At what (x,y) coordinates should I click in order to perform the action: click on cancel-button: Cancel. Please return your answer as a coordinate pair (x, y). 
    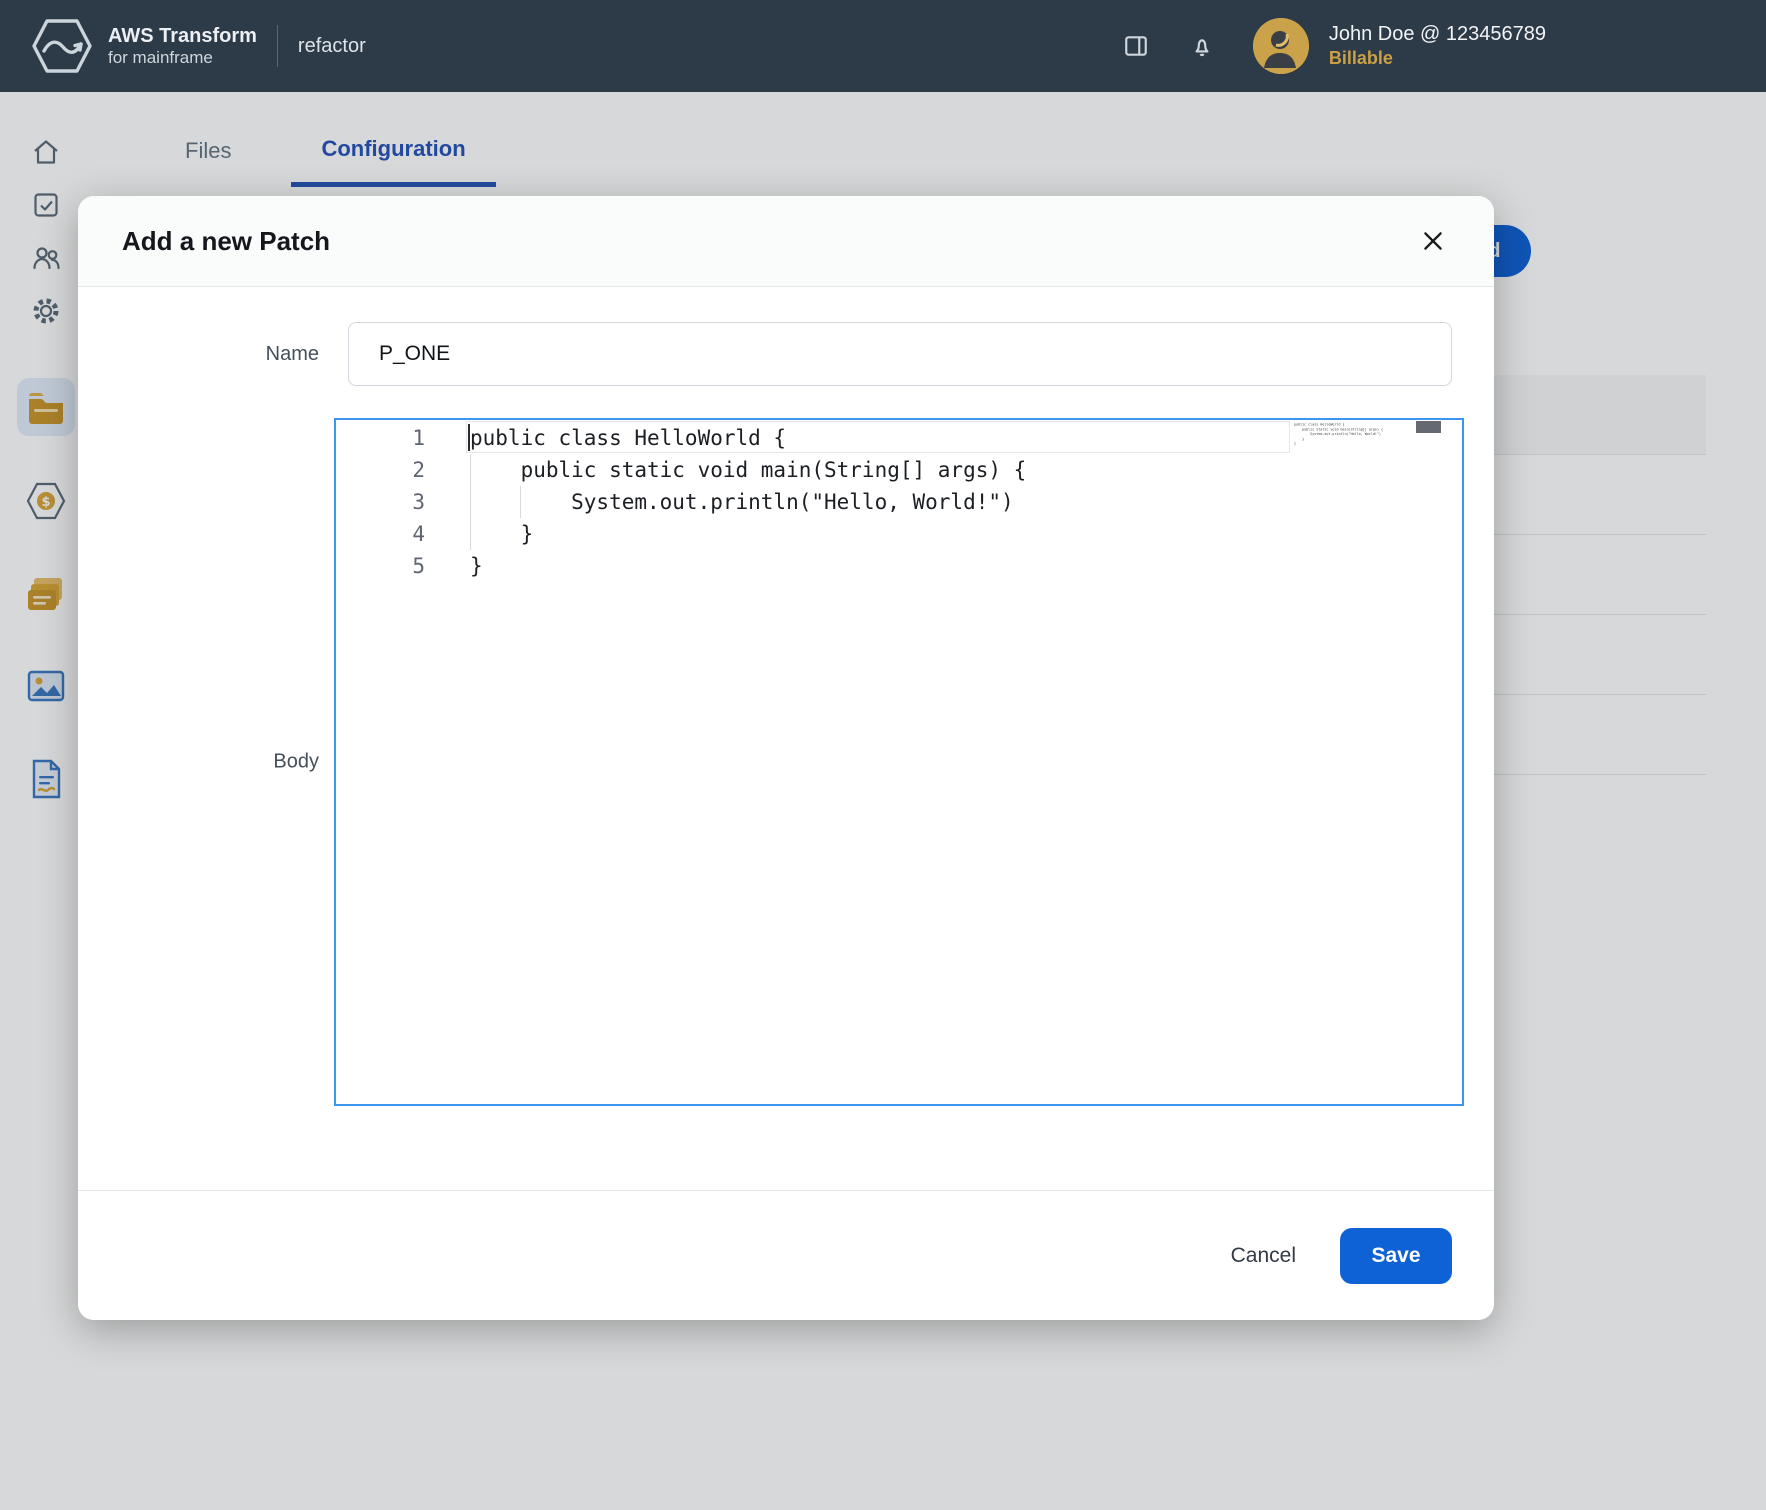
    Looking at the image, I should click on (1263, 1256).